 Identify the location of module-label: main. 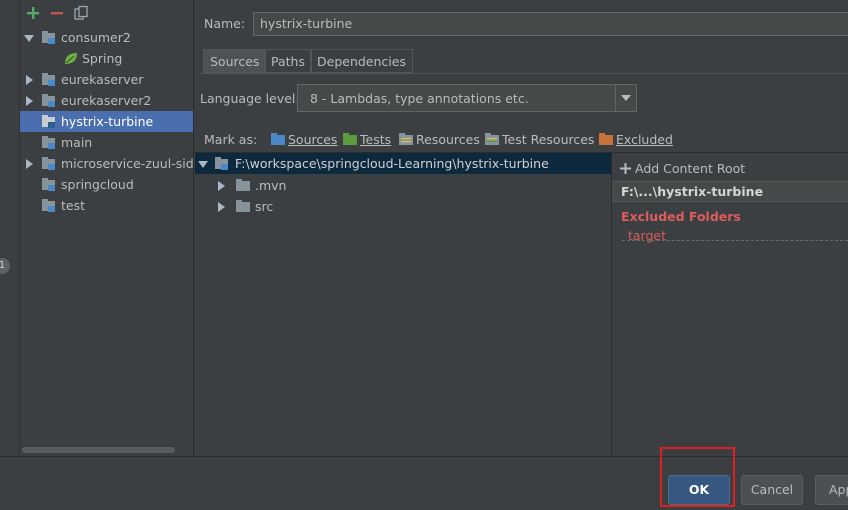
(77, 142).